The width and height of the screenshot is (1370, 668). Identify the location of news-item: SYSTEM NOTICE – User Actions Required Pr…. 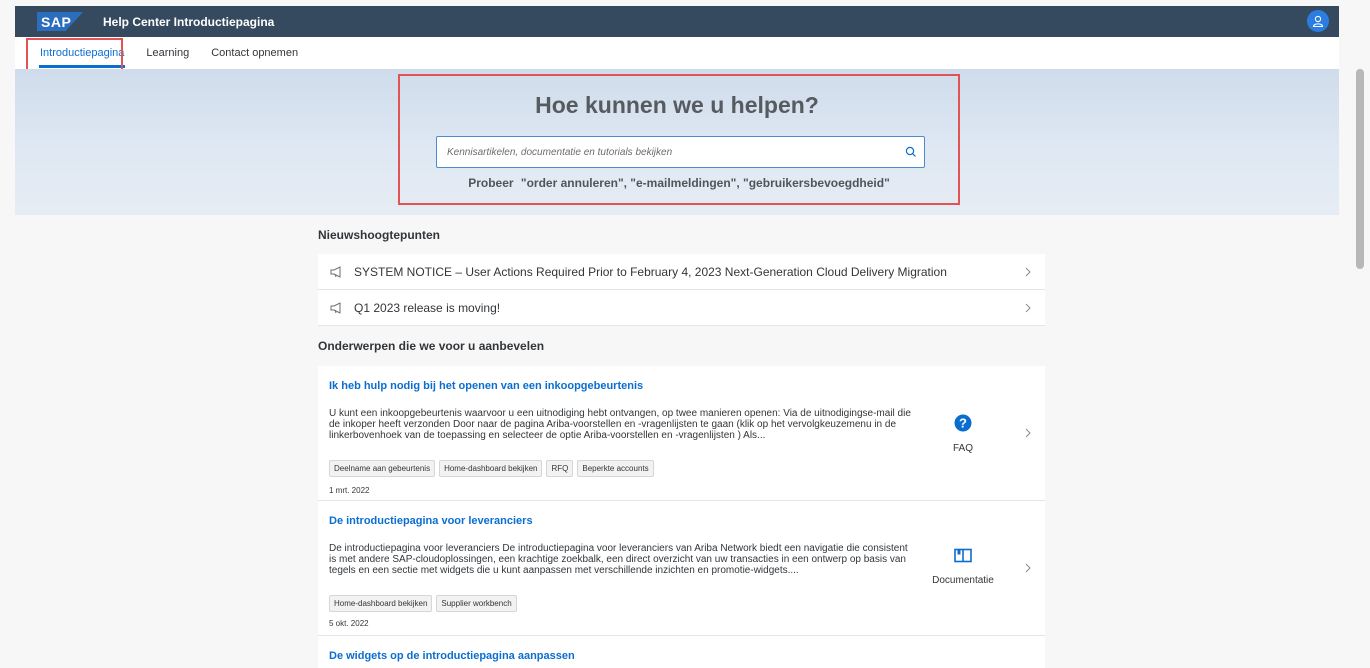
(681, 272).